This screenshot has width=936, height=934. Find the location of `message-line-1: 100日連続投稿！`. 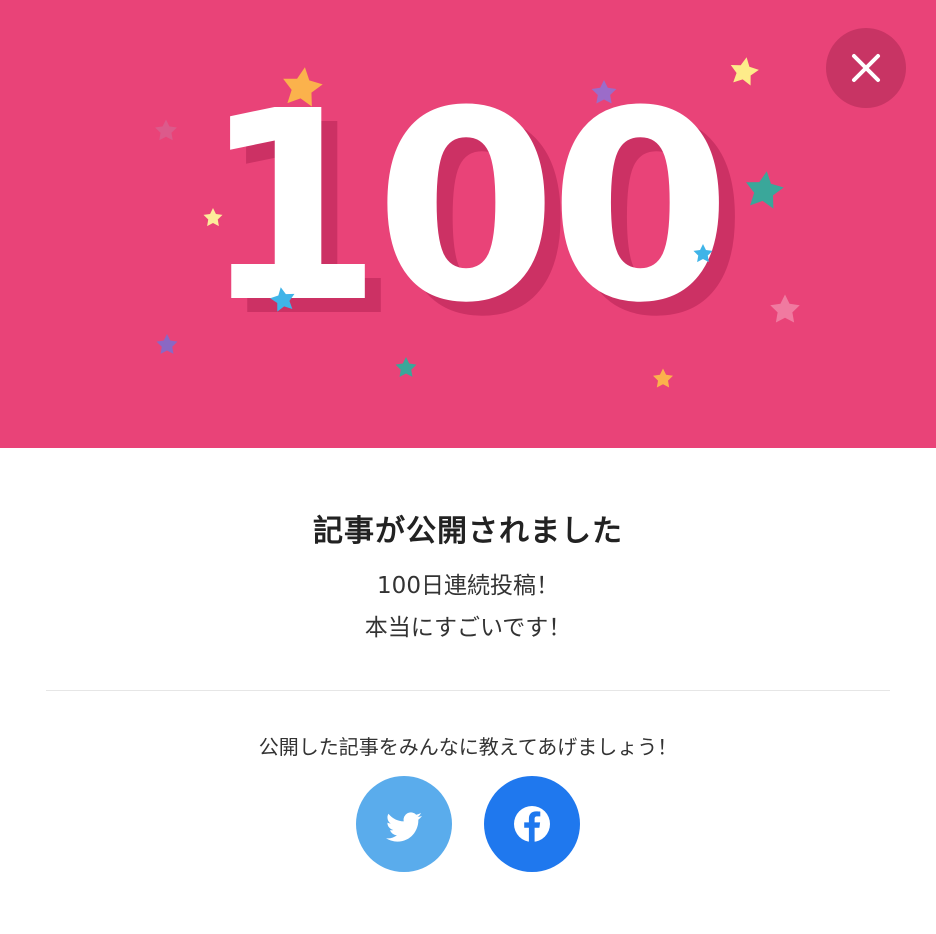

message-line-1: 100日連続投稿！ is located at coordinates (468, 586).